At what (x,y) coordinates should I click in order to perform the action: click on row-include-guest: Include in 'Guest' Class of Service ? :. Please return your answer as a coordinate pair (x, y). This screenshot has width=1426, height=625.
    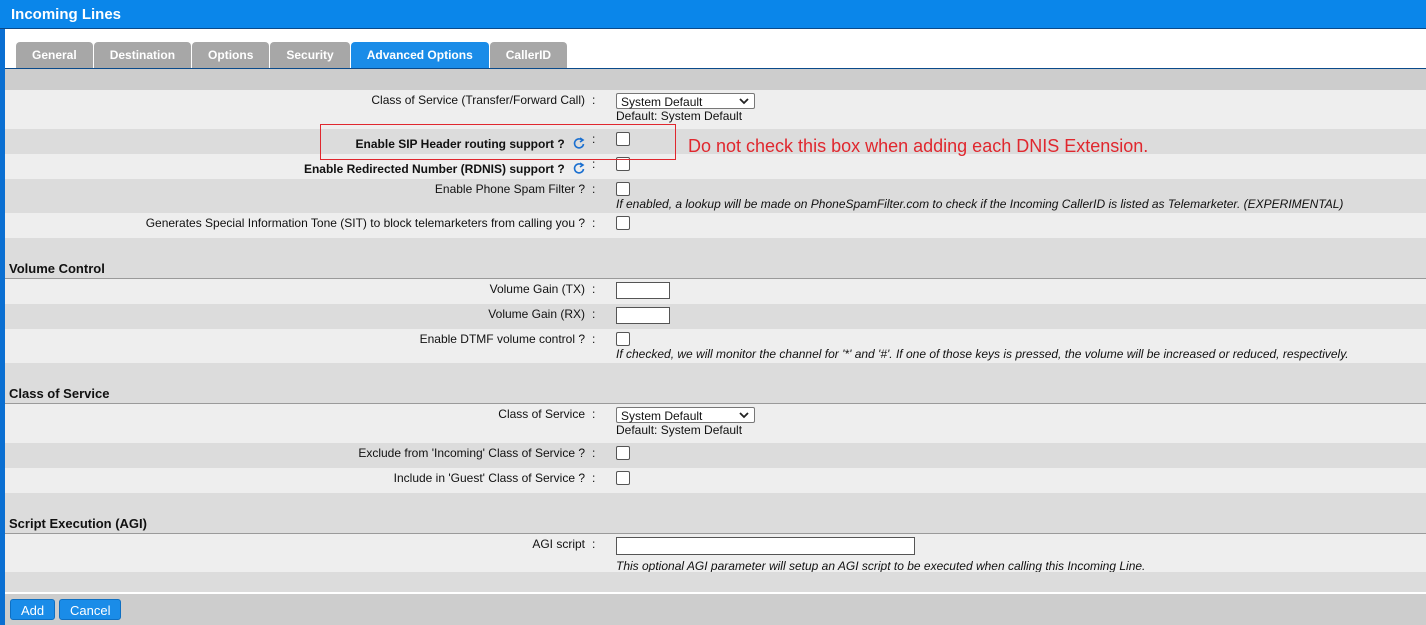
    Looking at the image, I should click on (715, 480).